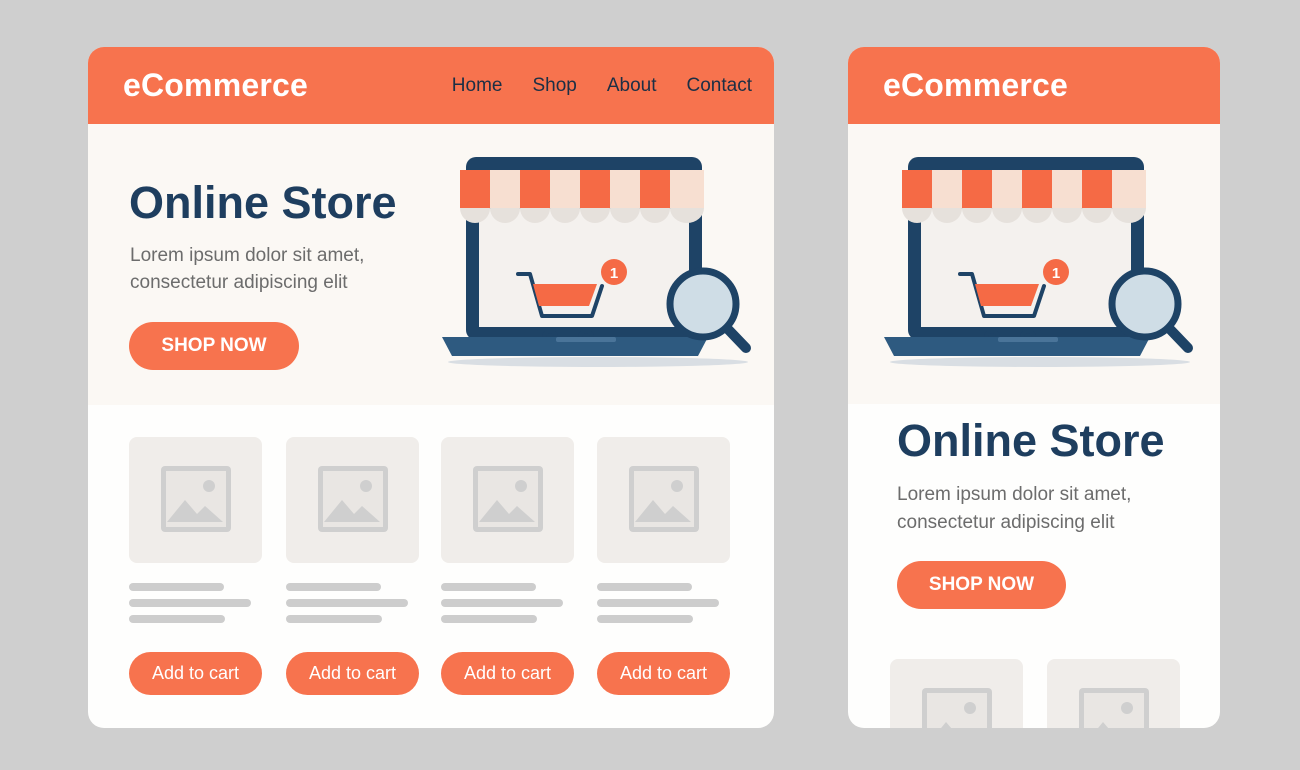 Image resolution: width=1300 pixels, height=770 pixels. Describe the element at coordinates (477, 86) in the screenshot. I see `nav-home: Home` at that location.